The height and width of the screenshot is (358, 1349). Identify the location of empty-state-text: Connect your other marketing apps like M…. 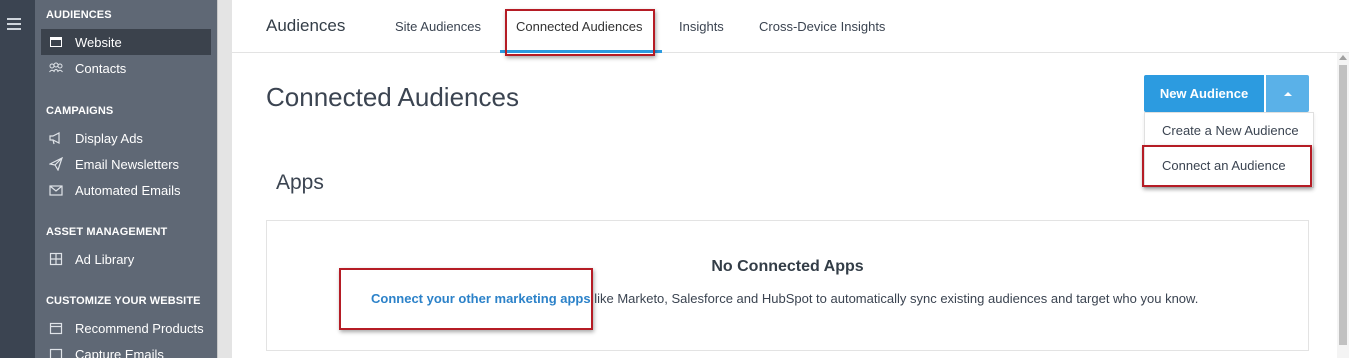
(784, 298).